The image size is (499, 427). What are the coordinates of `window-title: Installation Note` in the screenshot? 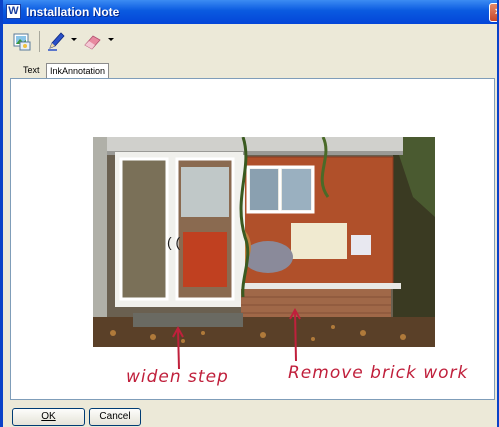 It's located at (73, 12).